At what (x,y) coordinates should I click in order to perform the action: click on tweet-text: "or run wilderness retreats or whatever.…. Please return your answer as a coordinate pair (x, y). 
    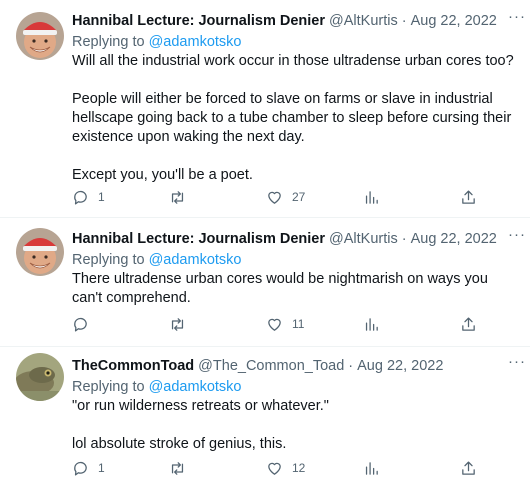
    Looking at the image, I should click on (200, 425).